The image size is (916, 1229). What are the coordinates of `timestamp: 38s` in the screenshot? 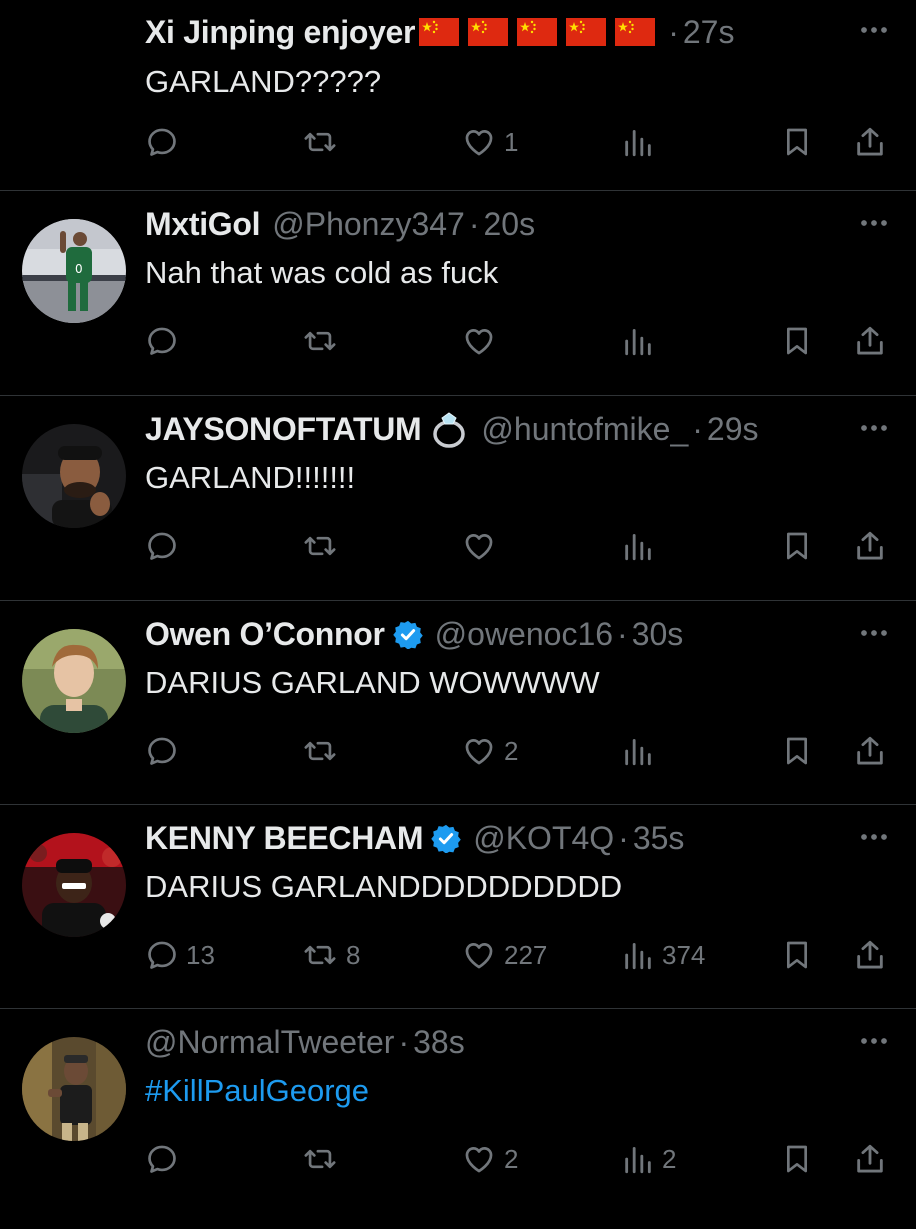 It's located at (439, 1042).